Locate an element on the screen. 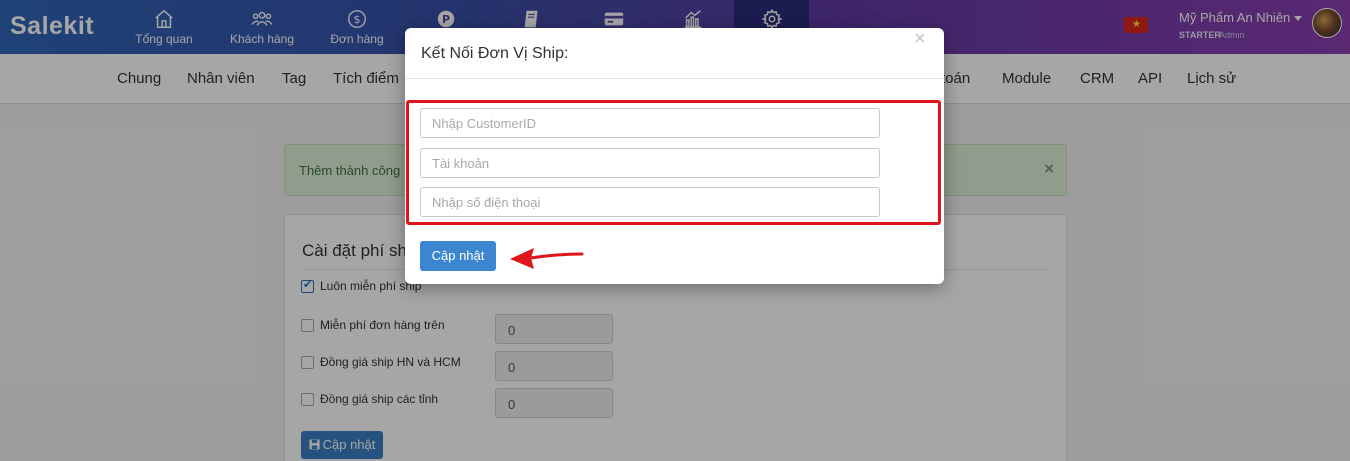 This screenshot has width=1350, height=461. customer-id-input is located at coordinates (650, 123).